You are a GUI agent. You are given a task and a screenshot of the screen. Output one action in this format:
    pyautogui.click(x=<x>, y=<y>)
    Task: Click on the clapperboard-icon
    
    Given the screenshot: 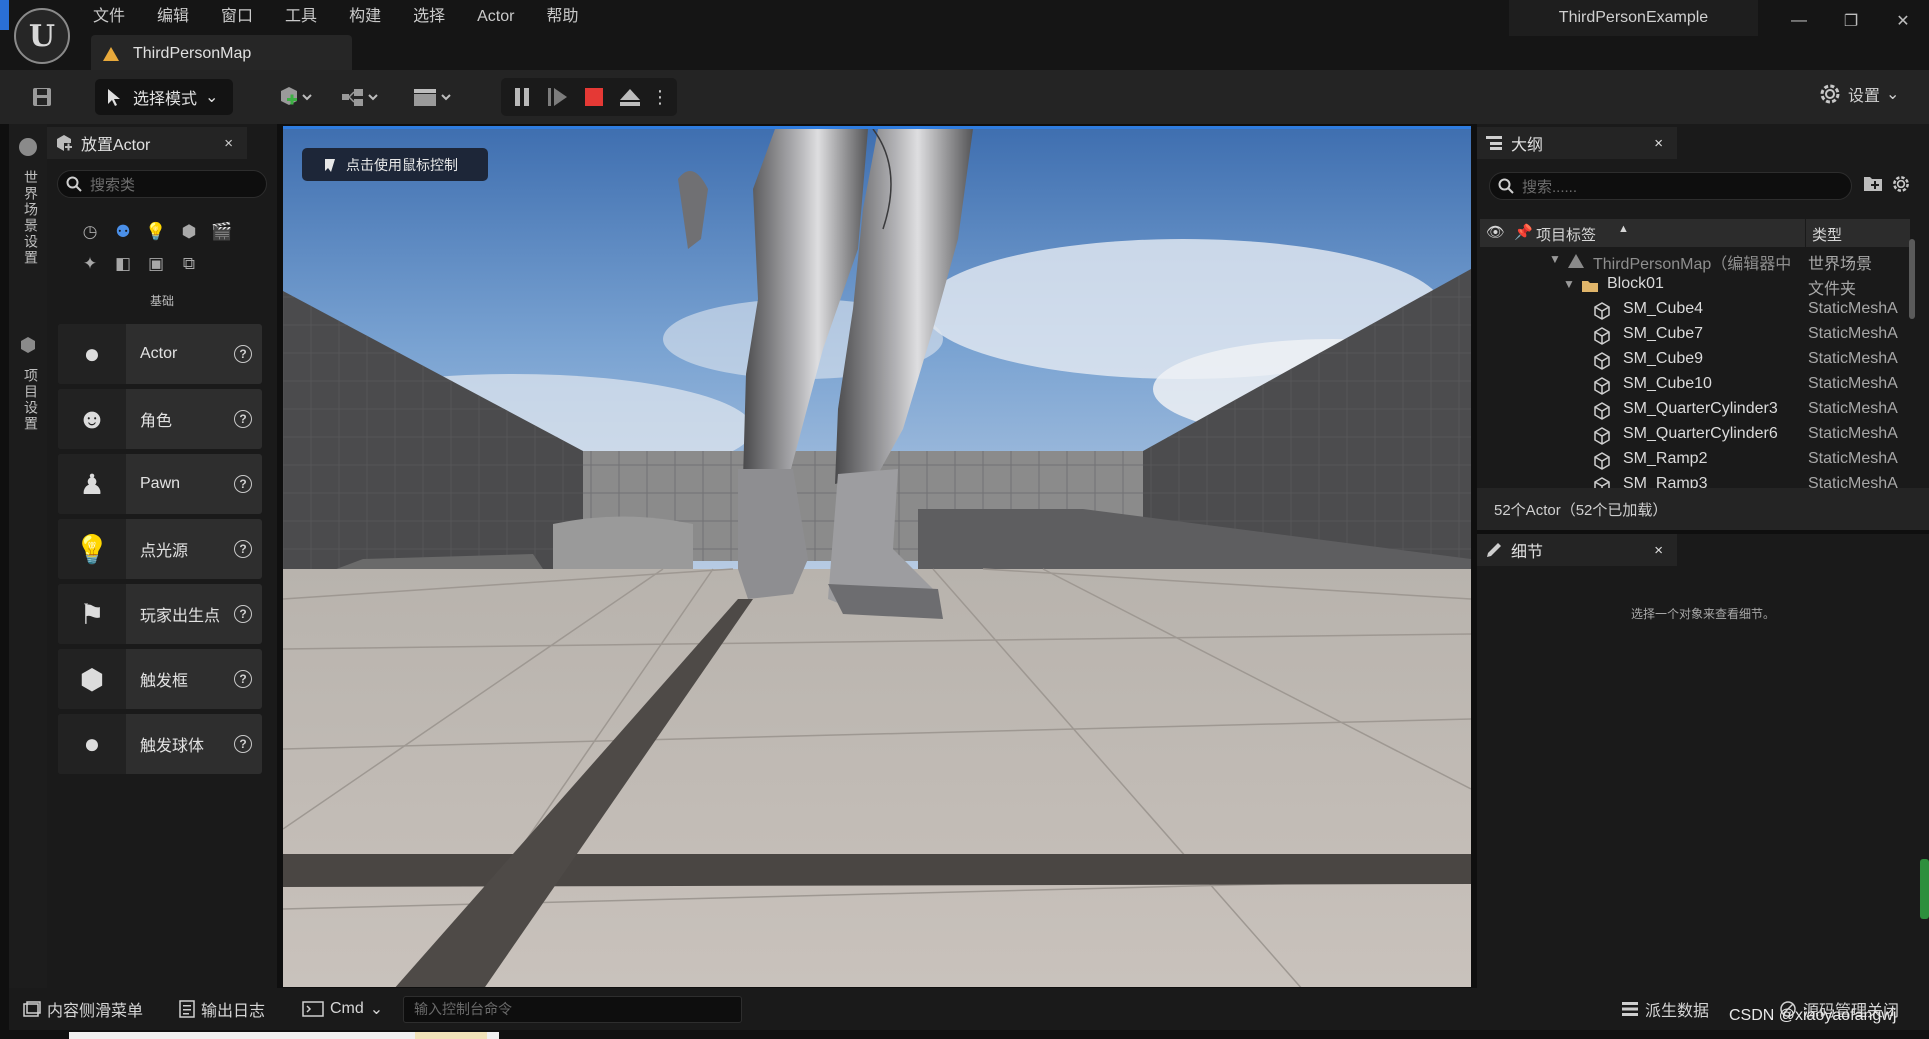 What is the action you would take?
    pyautogui.click(x=432, y=97)
    